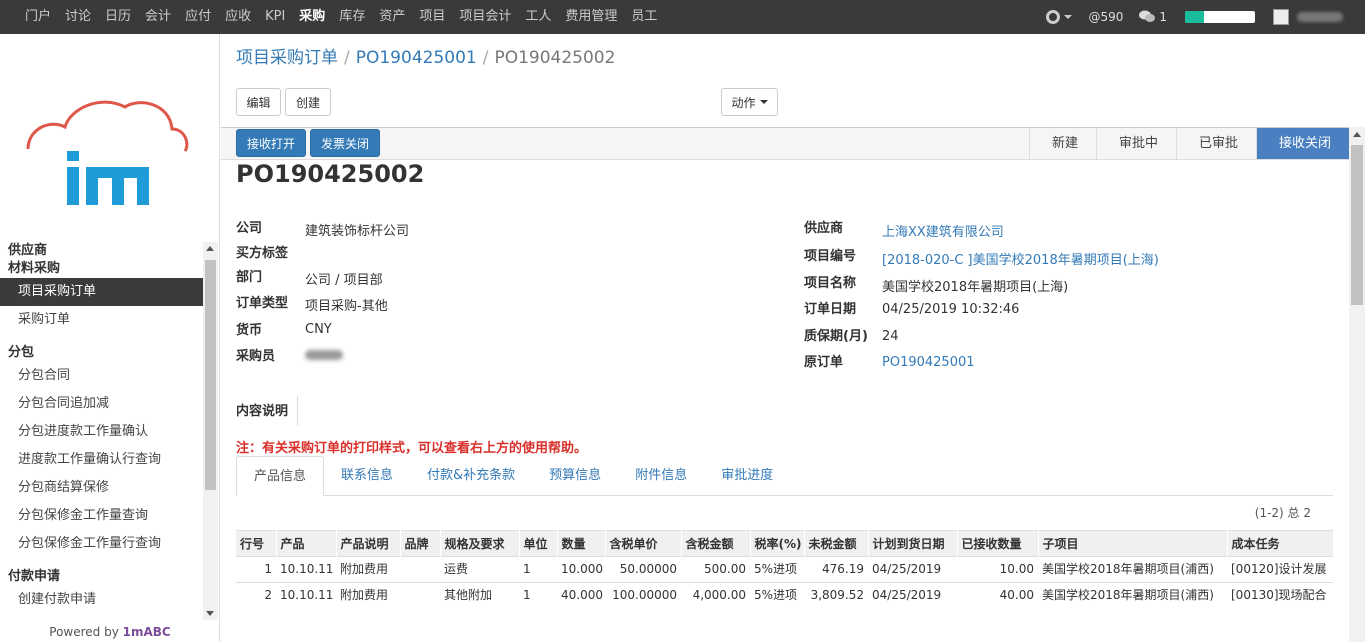  I want to click on column-header: 产品说明, so click(368, 543).